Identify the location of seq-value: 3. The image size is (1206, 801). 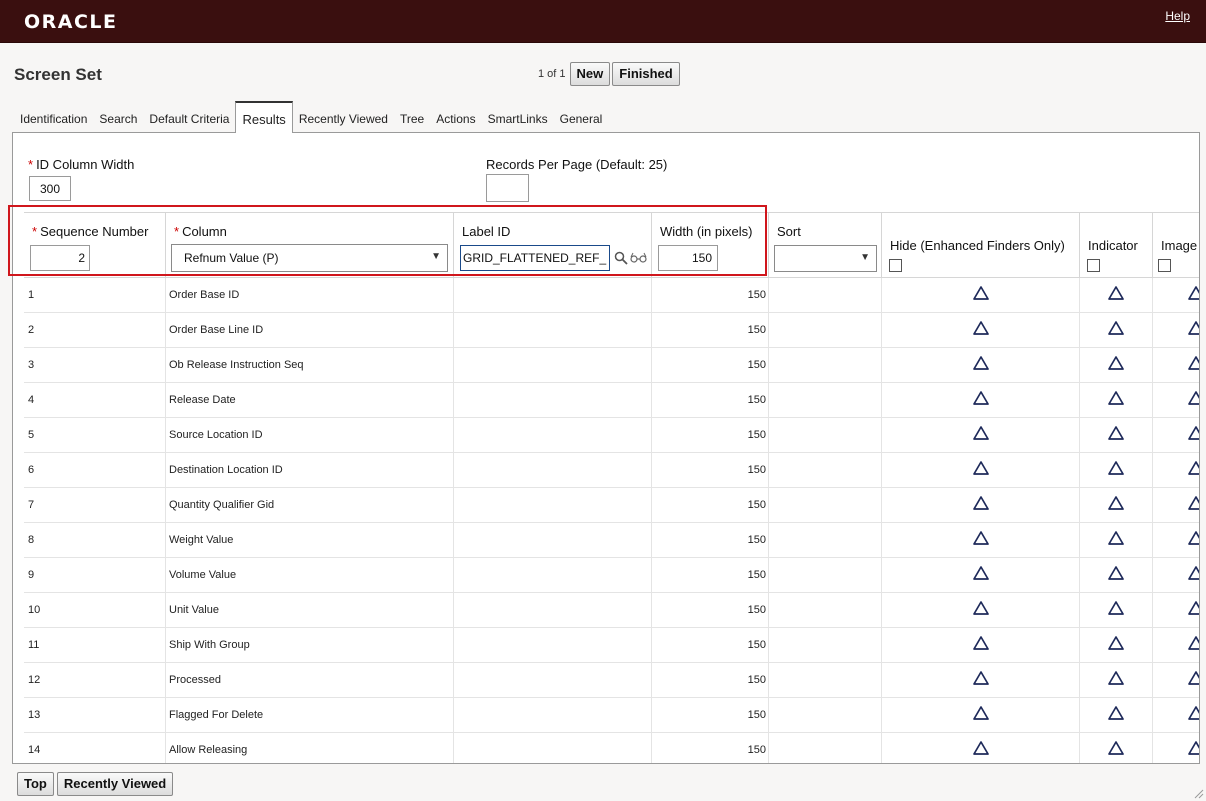
(31, 365).